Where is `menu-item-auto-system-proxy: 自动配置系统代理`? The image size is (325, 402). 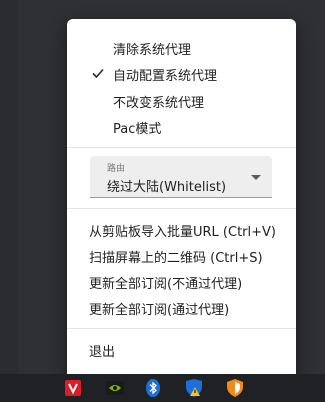 menu-item-auto-system-proxy: 自动配置系统代理 is located at coordinates (181, 74).